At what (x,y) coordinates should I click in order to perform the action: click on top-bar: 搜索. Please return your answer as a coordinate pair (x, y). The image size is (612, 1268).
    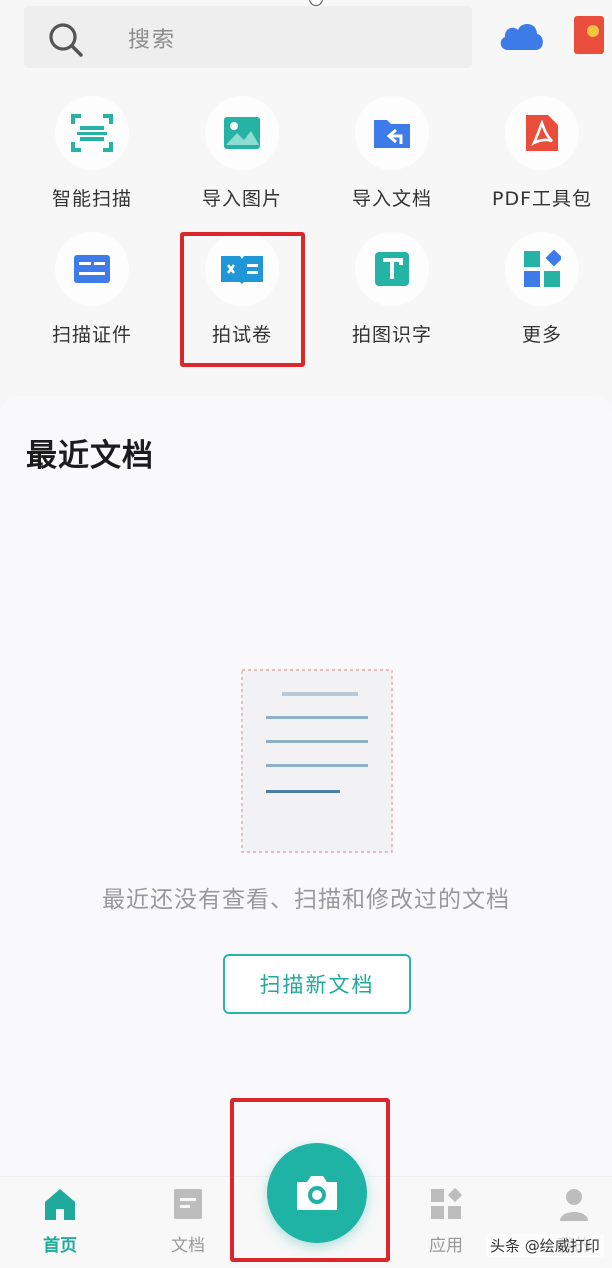
    Looking at the image, I should click on (306, 40).